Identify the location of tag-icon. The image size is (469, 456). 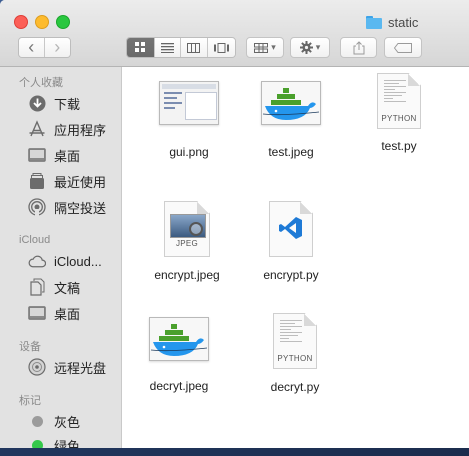
(403, 47).